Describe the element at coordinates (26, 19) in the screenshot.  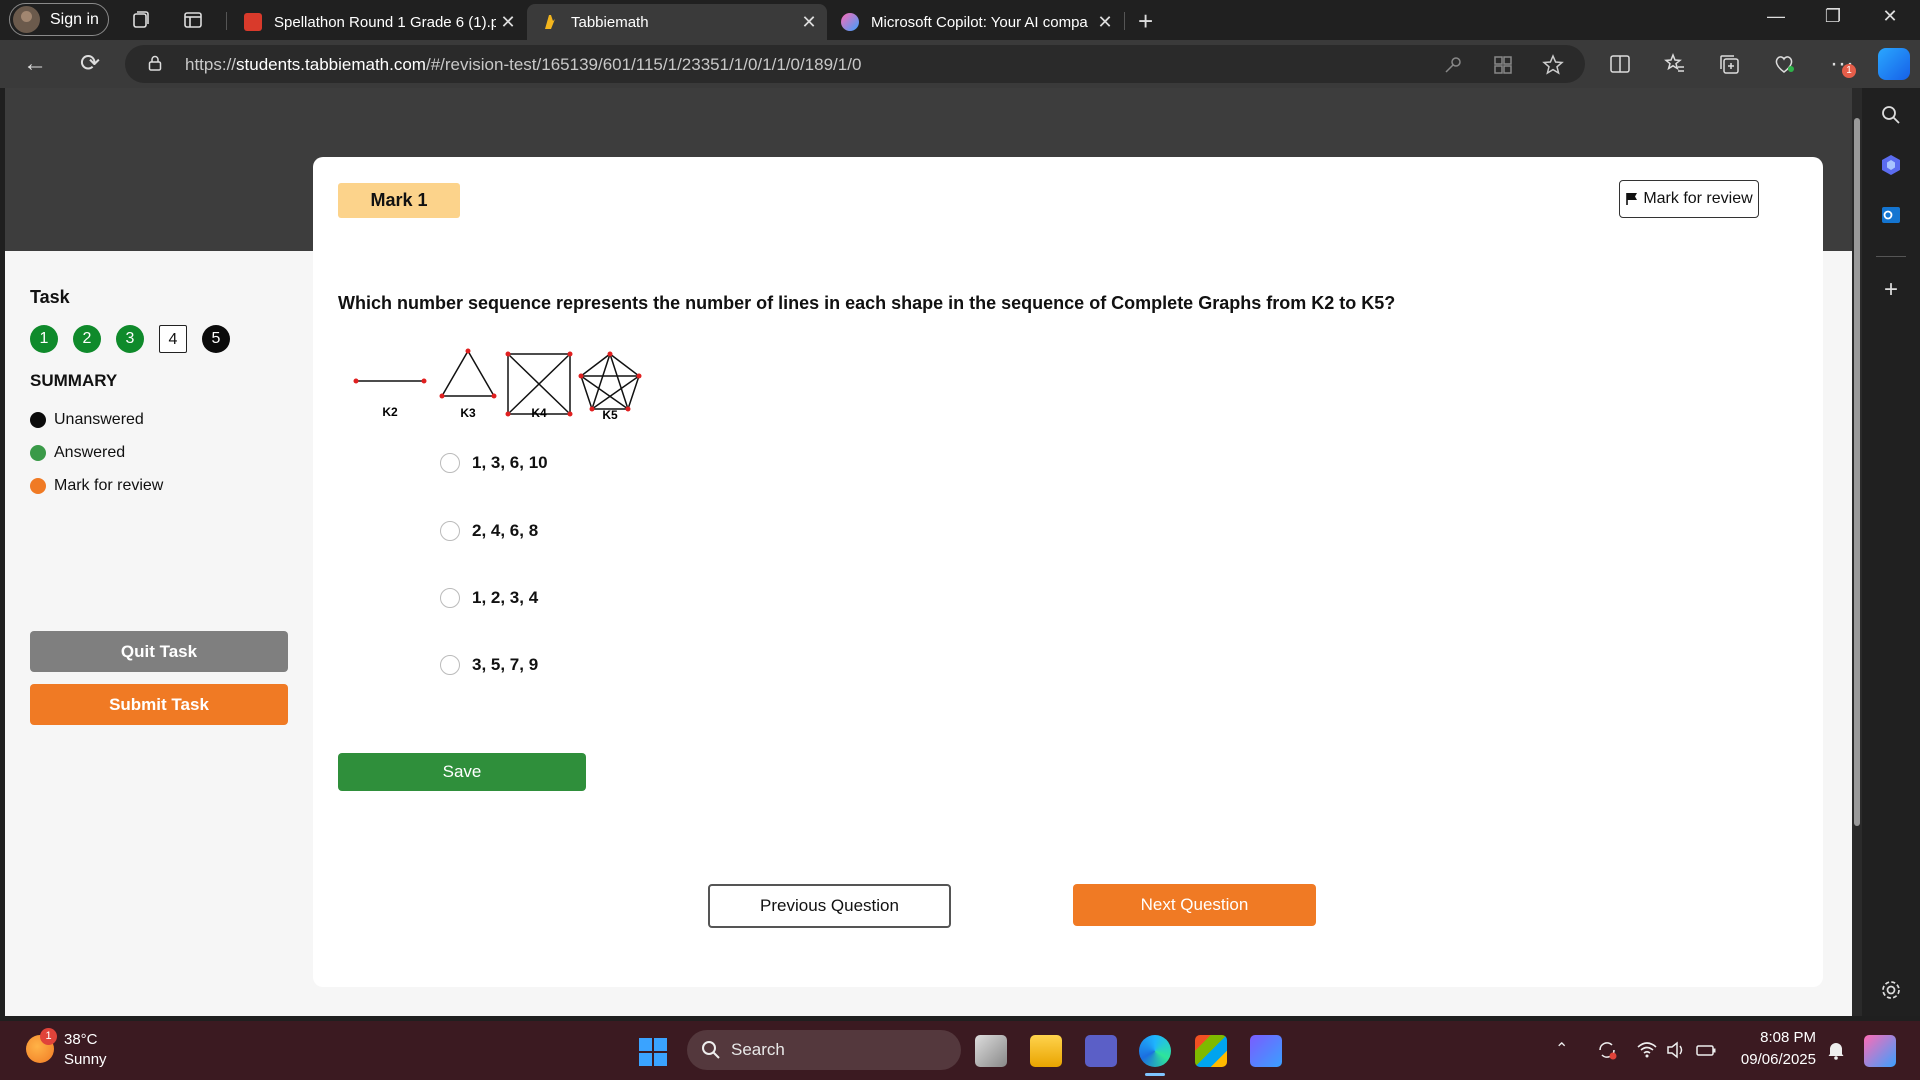
I see `avatar` at that location.